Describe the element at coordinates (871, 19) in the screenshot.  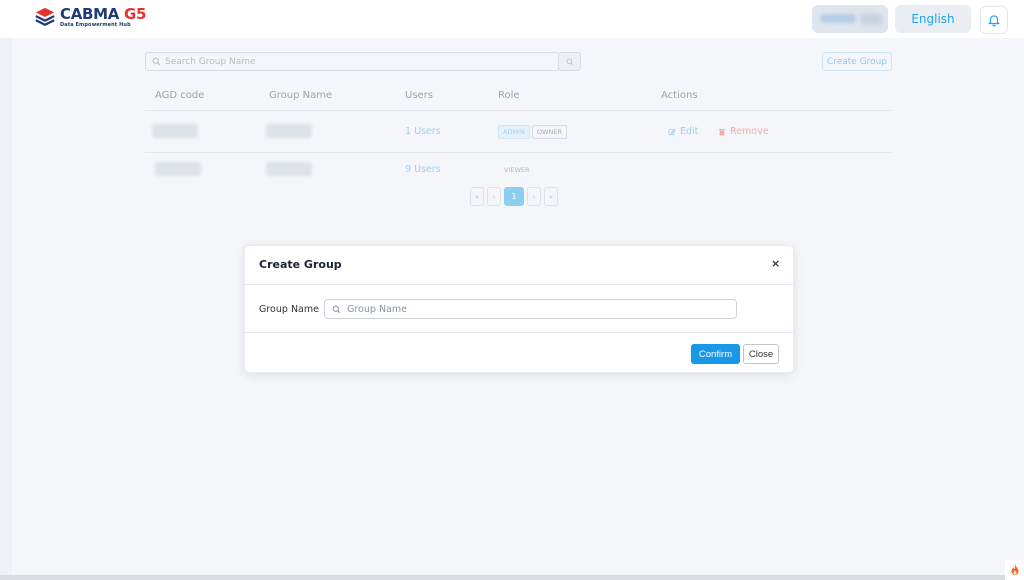
I see `user-avatar-redacted` at that location.